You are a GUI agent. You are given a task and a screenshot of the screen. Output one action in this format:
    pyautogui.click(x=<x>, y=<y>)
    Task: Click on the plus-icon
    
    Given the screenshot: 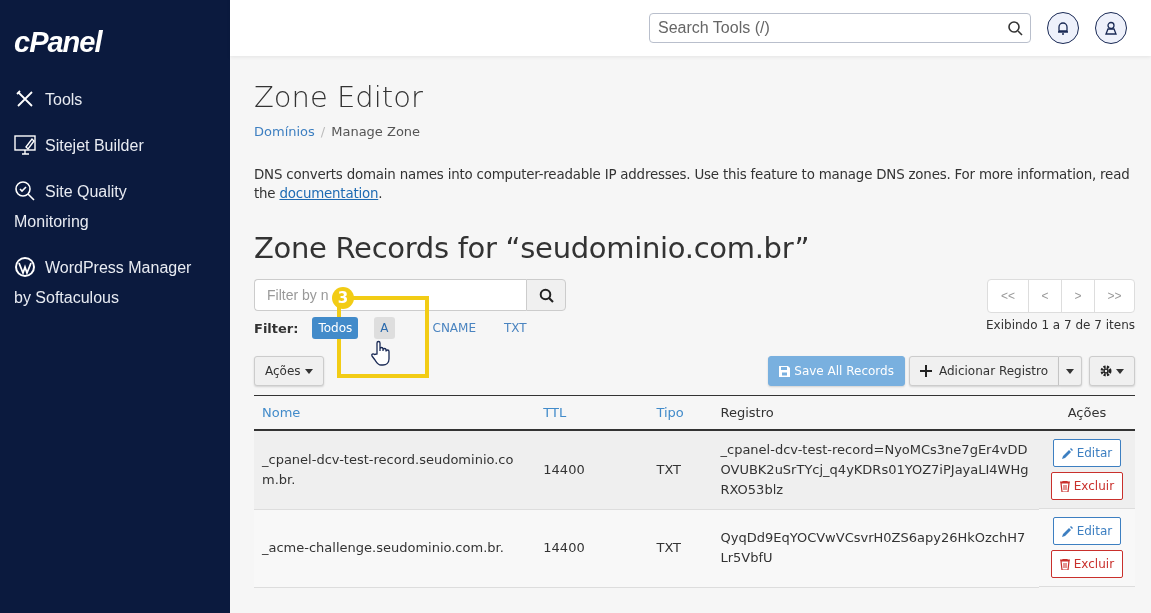 What is the action you would take?
    pyautogui.click(x=925, y=371)
    